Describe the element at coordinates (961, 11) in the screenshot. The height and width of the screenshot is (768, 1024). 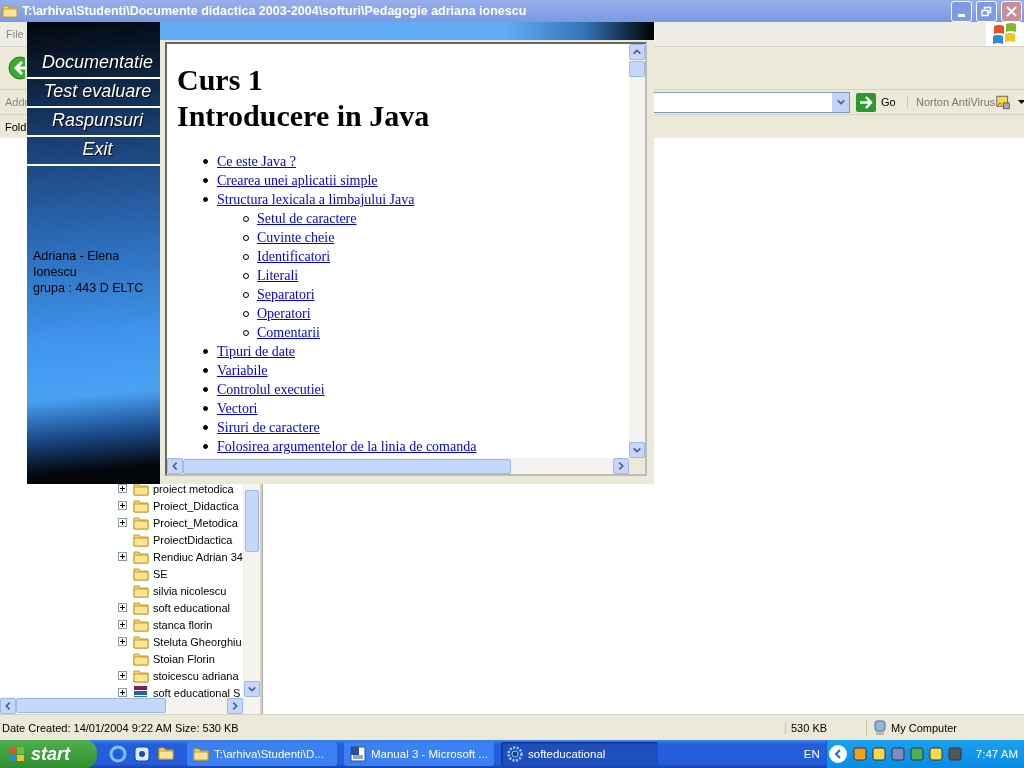
I see `minimize-button` at that location.